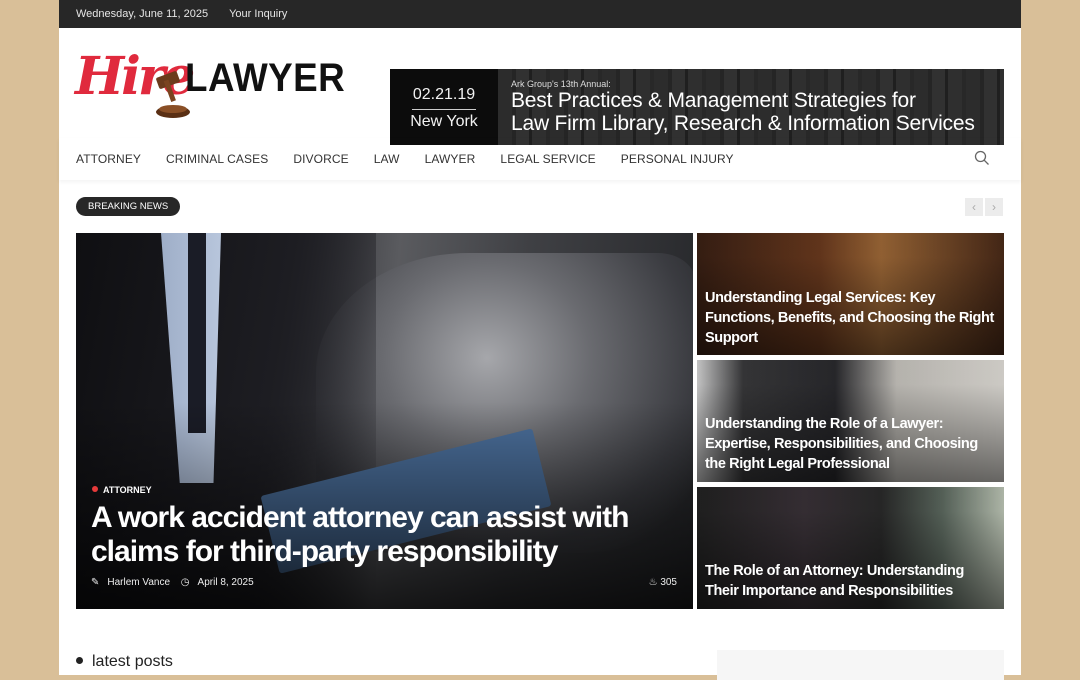 The image size is (1080, 680). Describe the element at coordinates (138, 582) in the screenshot. I see `hero-author: Harlem Vance` at that location.